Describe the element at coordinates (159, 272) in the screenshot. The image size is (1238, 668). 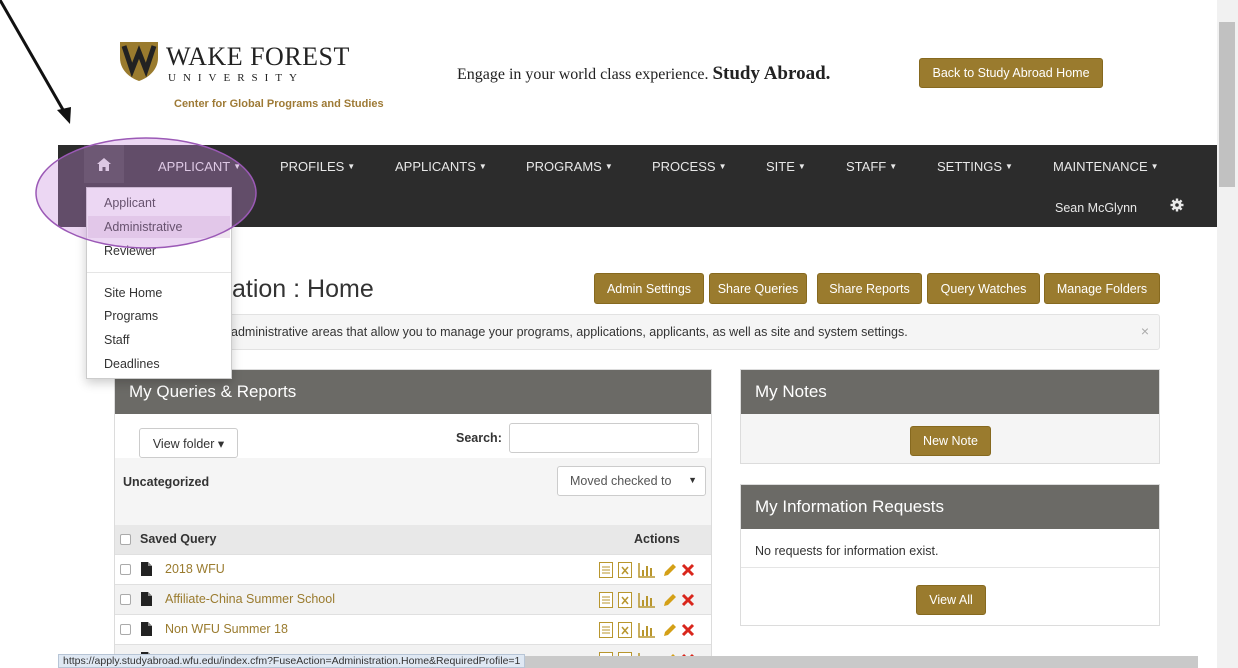
I see `dropdown-divider` at that location.